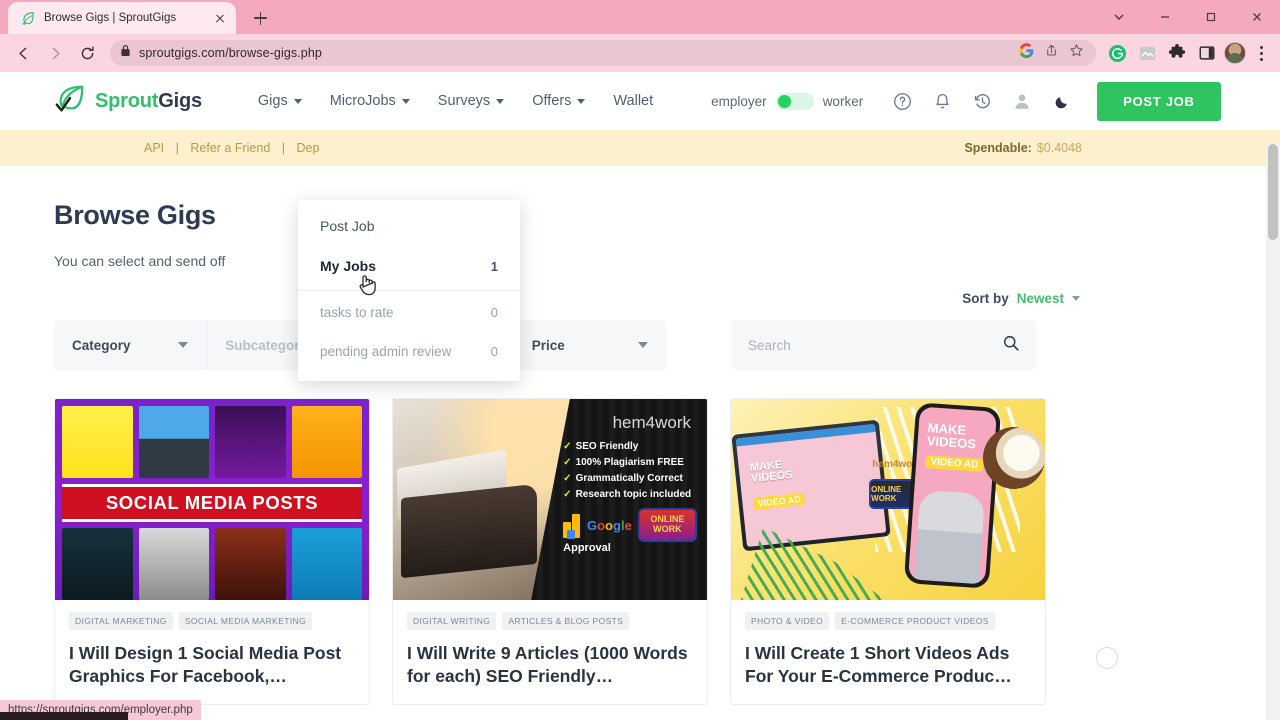 This screenshot has height=720, width=1280. What do you see at coordinates (1026, 53) in the screenshot?
I see `google-search-icon` at bounding box center [1026, 53].